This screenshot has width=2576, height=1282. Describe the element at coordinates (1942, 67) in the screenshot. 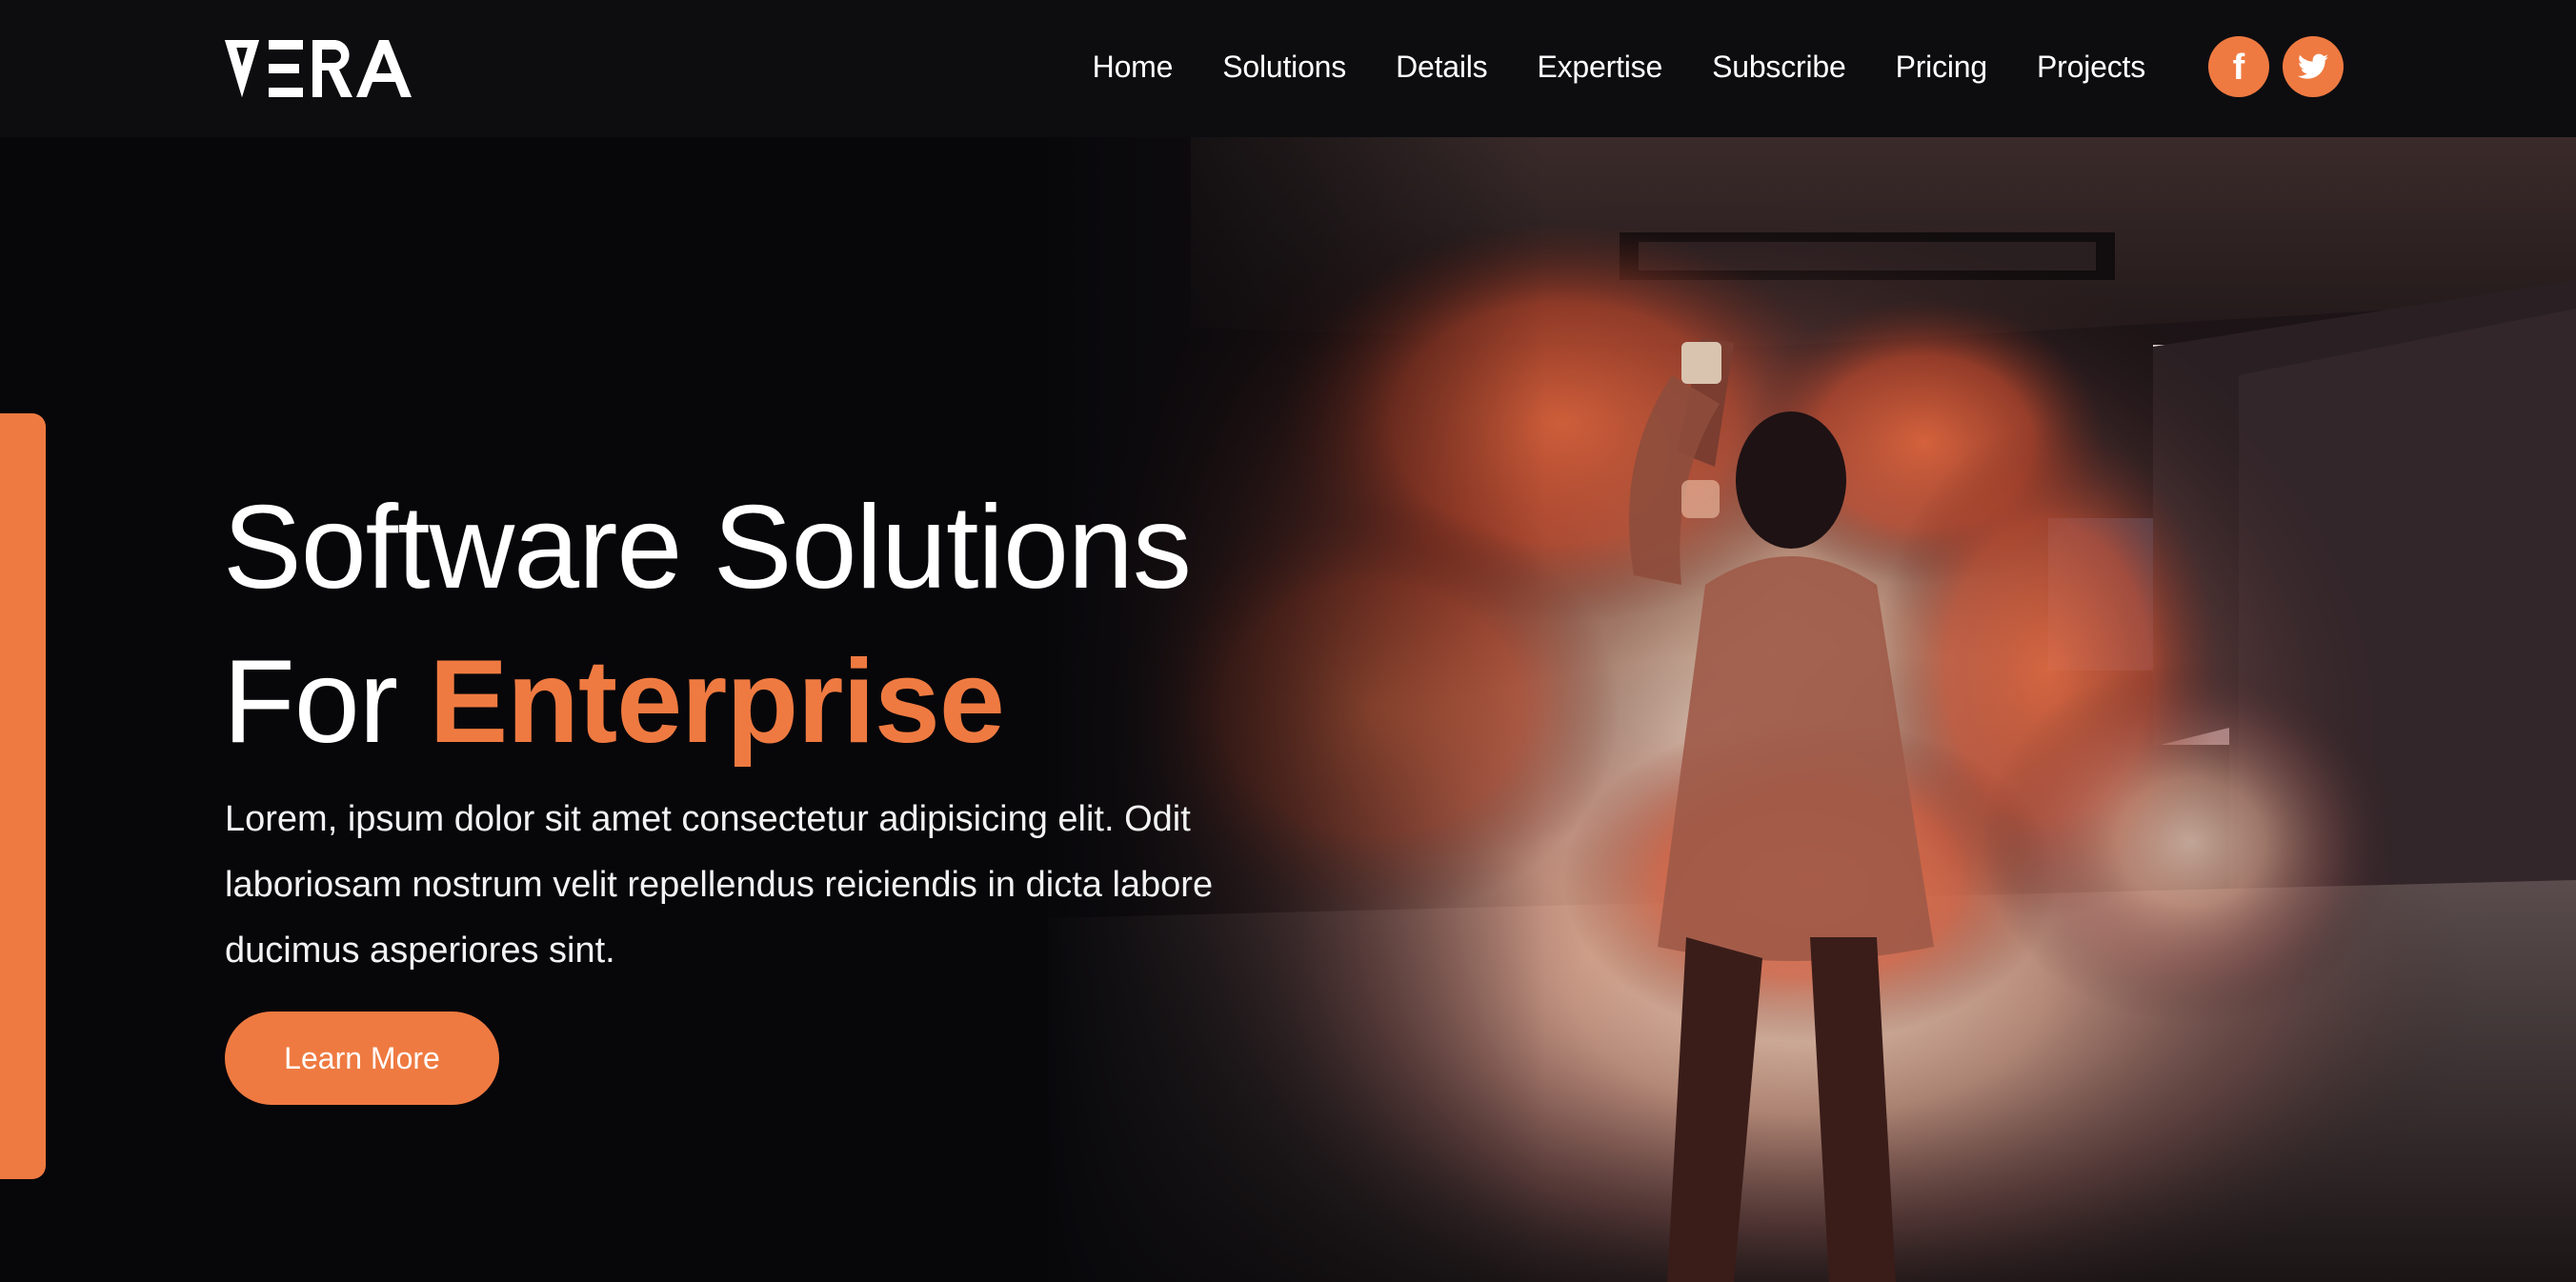

I see `nav-pricing: Pricing` at that location.